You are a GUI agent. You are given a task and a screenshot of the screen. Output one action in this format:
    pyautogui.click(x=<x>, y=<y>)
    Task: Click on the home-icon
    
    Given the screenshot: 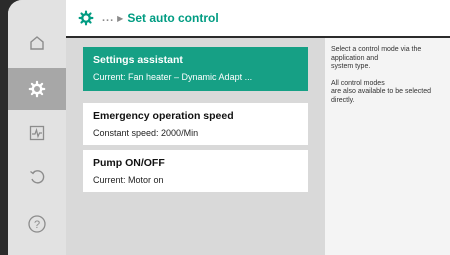 What is the action you would take?
    pyautogui.click(x=37, y=43)
    